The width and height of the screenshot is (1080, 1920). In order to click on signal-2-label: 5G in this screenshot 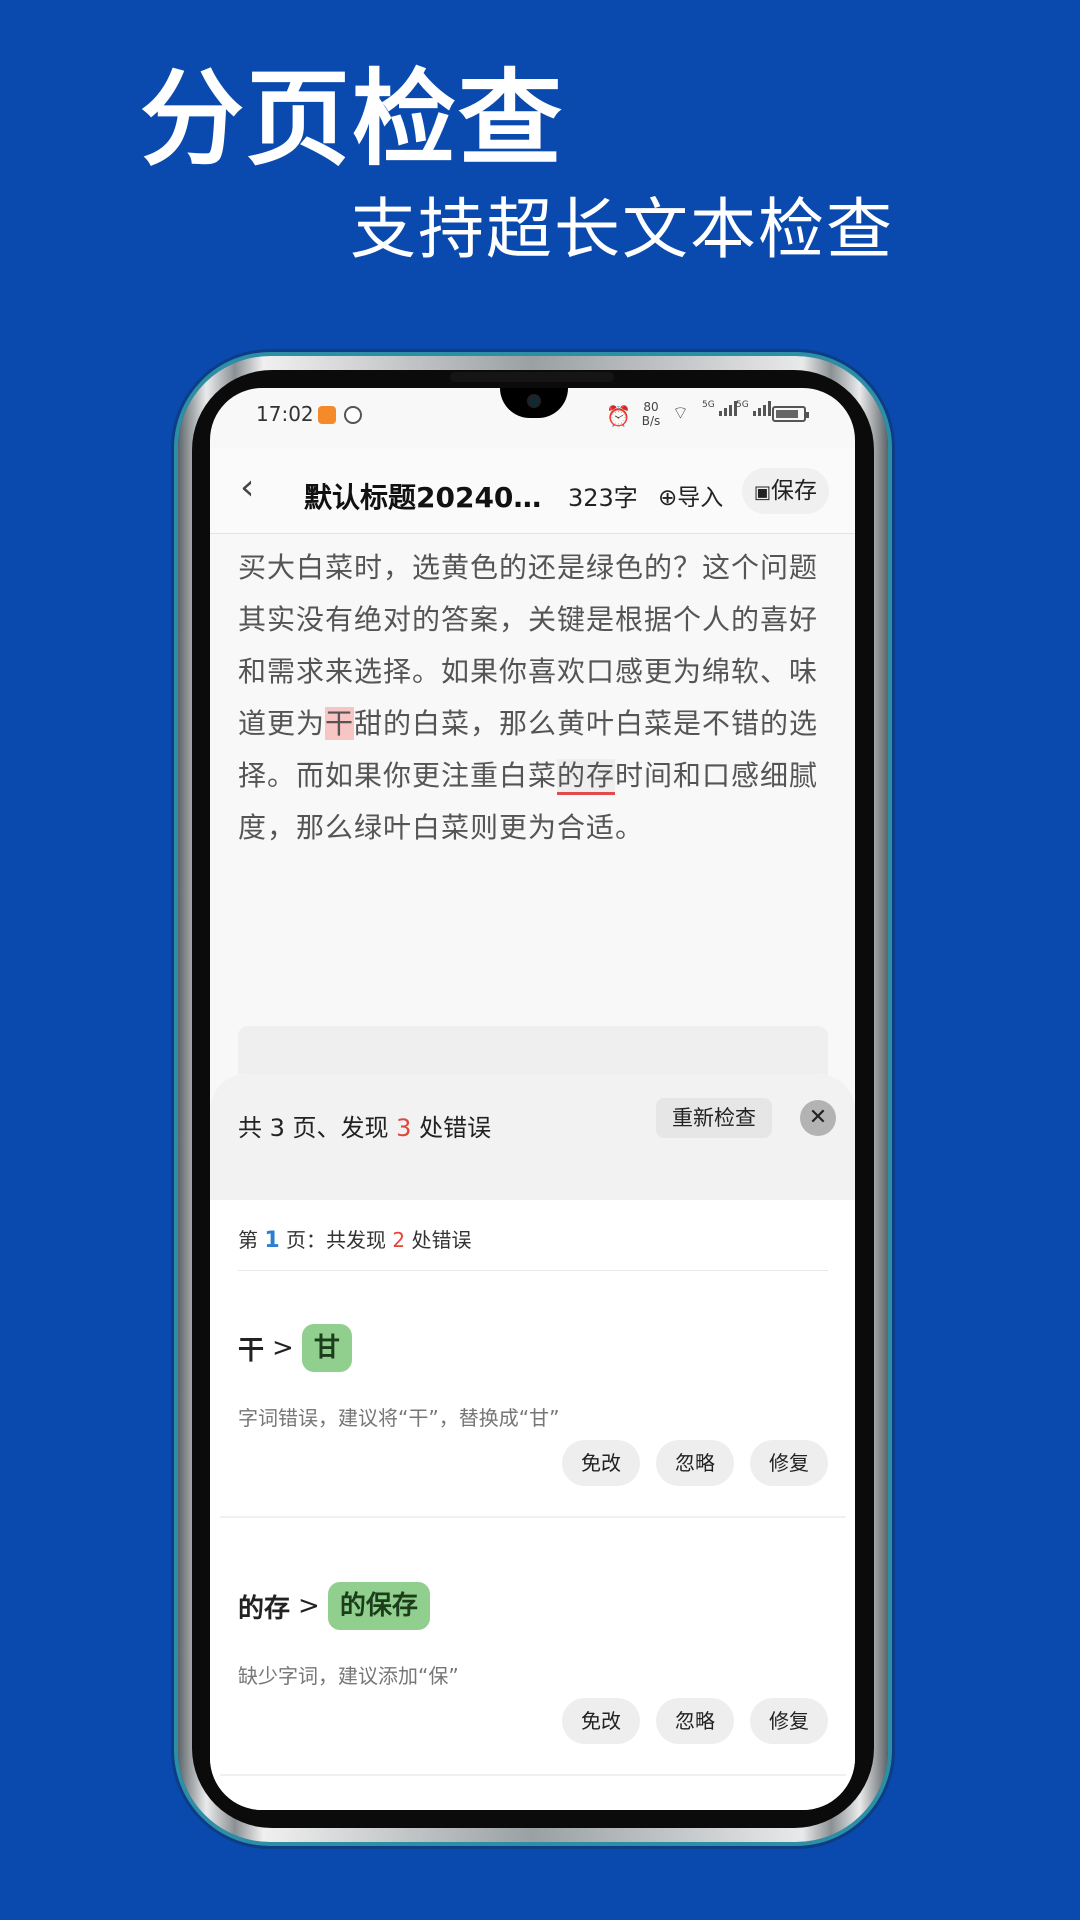, I will do `click(742, 405)`.